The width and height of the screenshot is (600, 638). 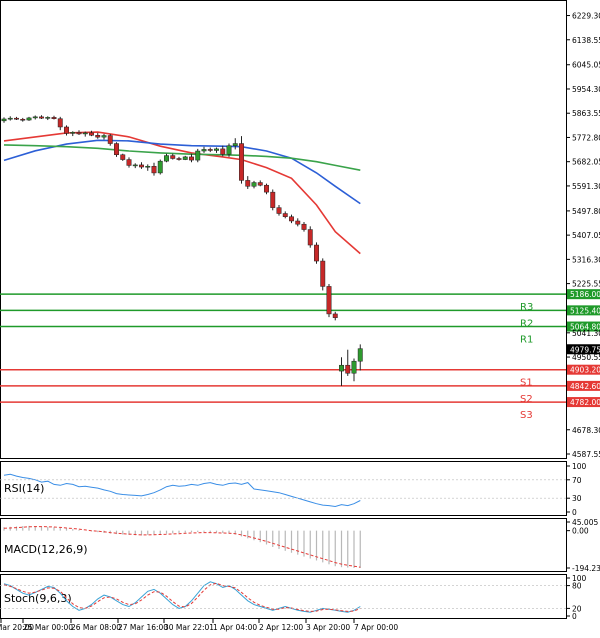 I want to click on level-label-r2: R2, so click(x=526, y=323).